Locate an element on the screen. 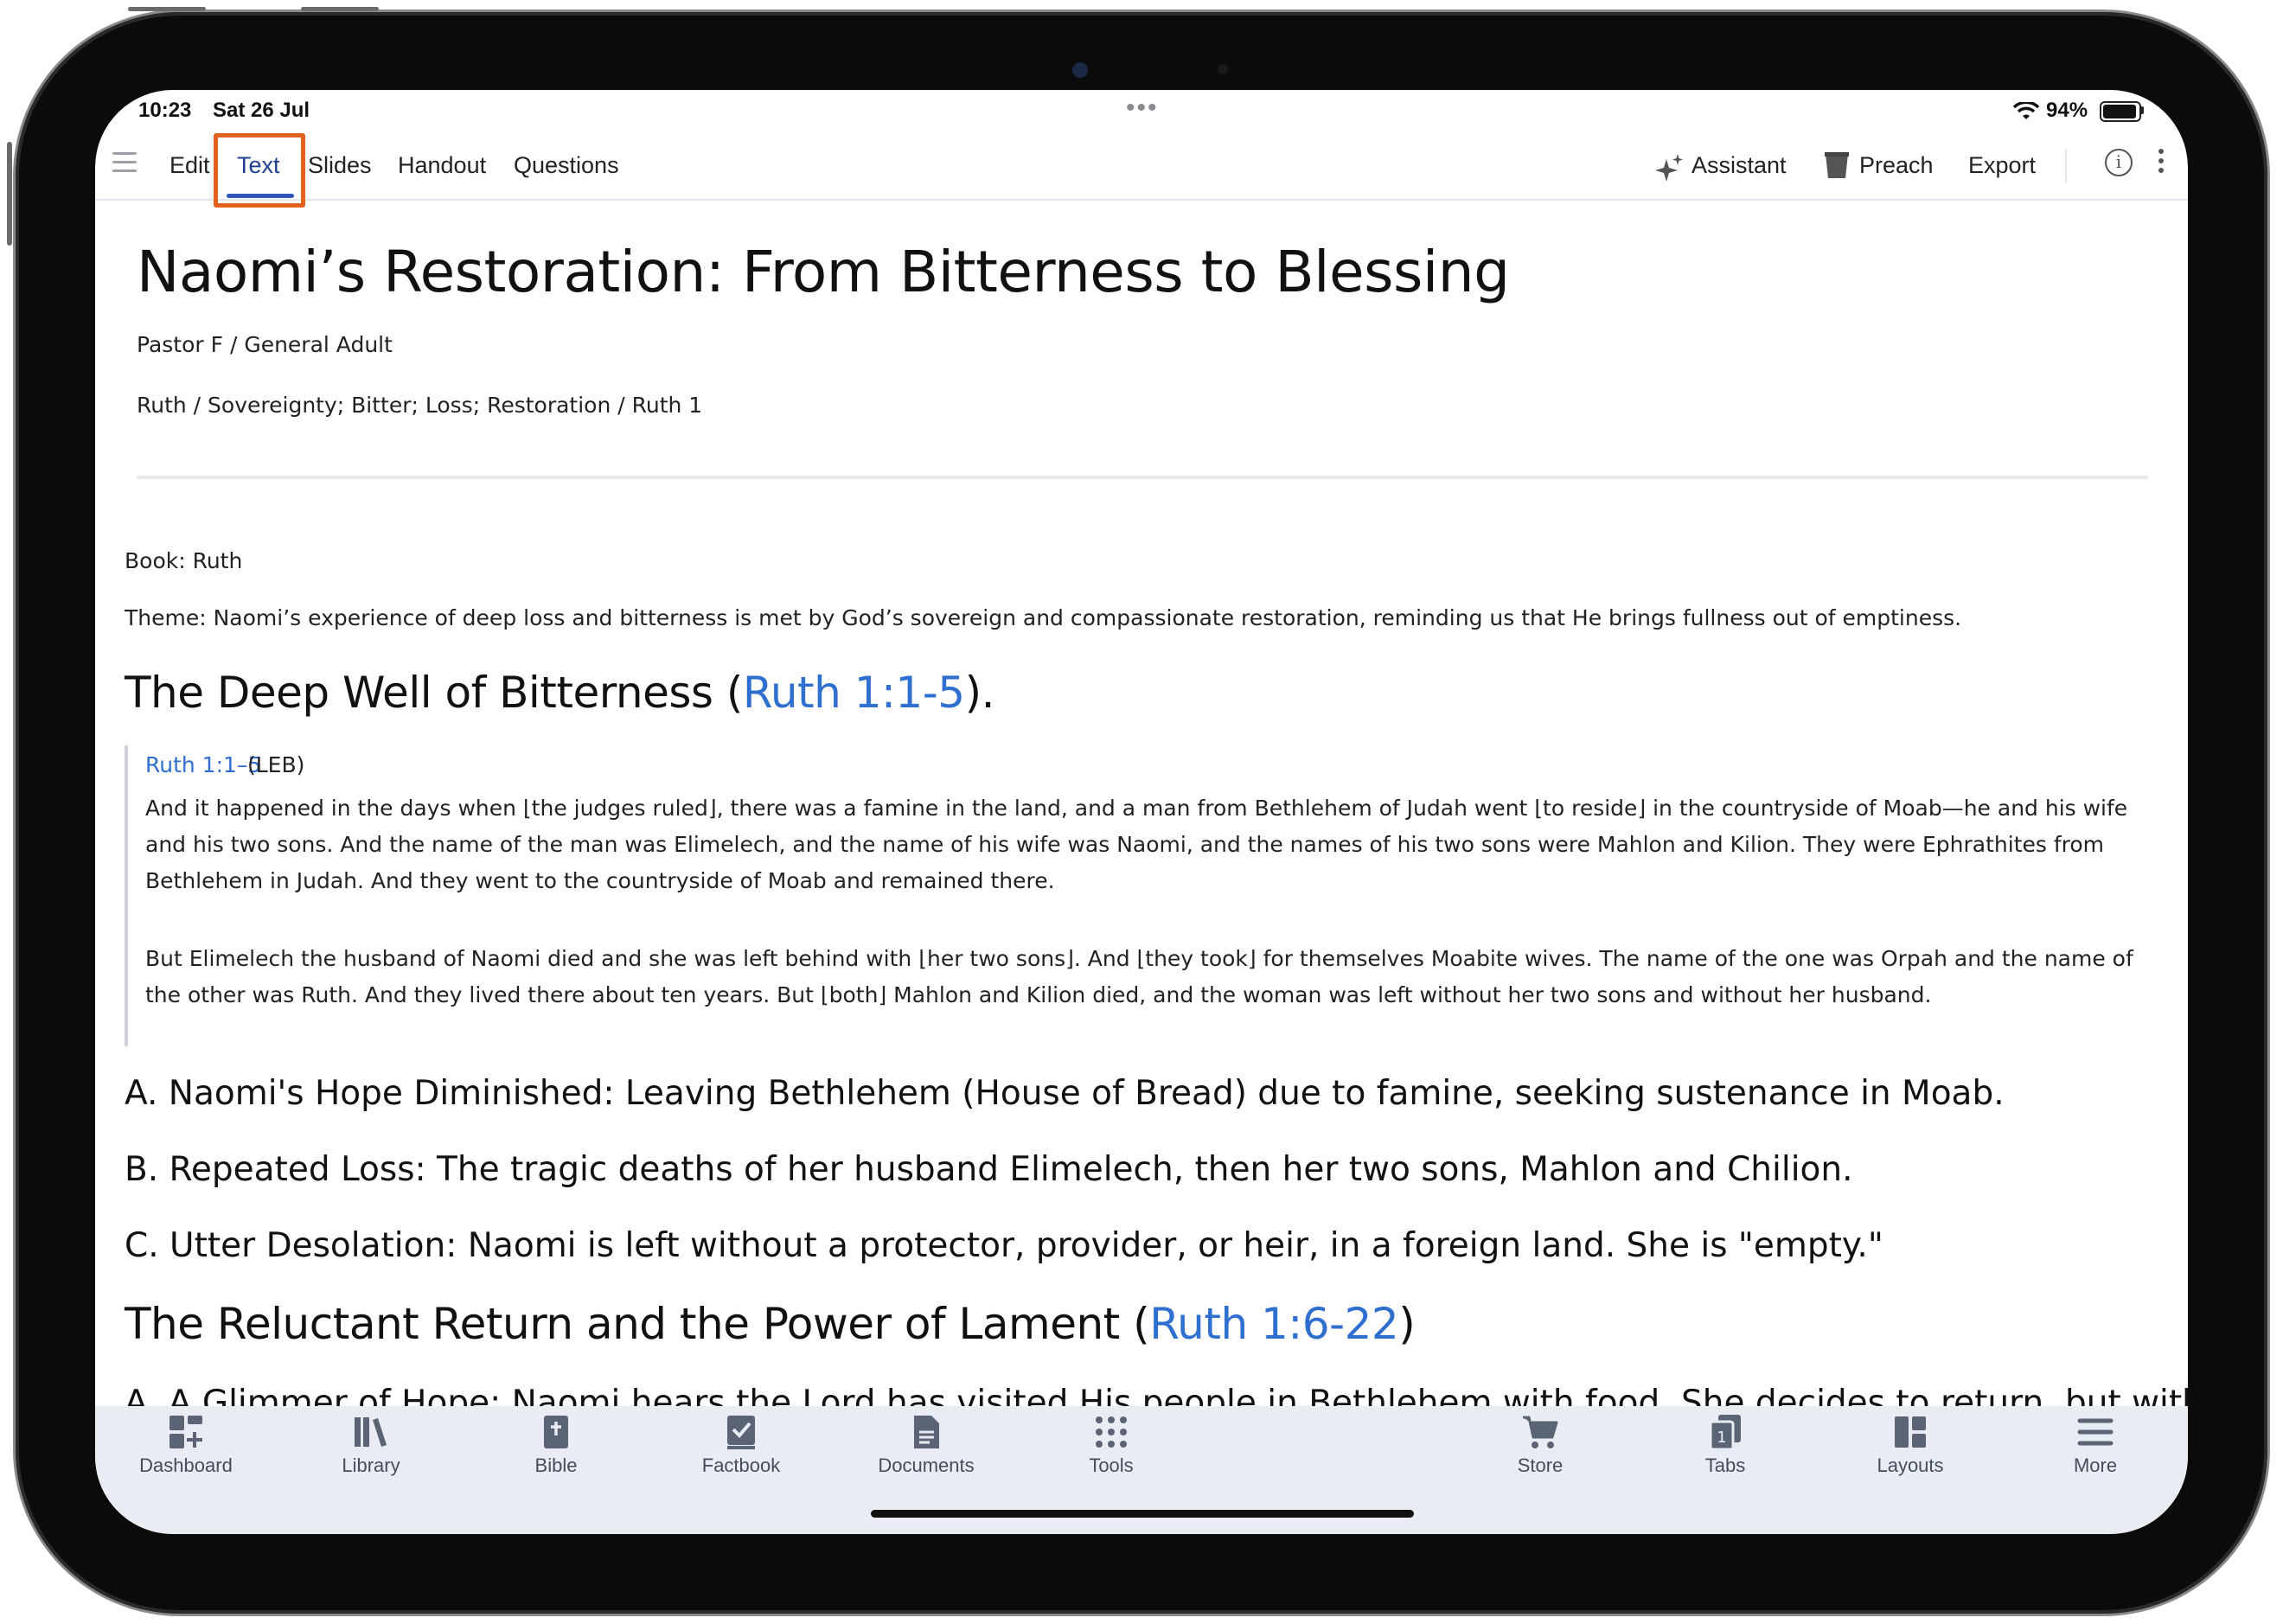 The width and height of the screenshot is (2283, 1624). bottom-tab-label: Dashboard is located at coordinates (186, 1465).